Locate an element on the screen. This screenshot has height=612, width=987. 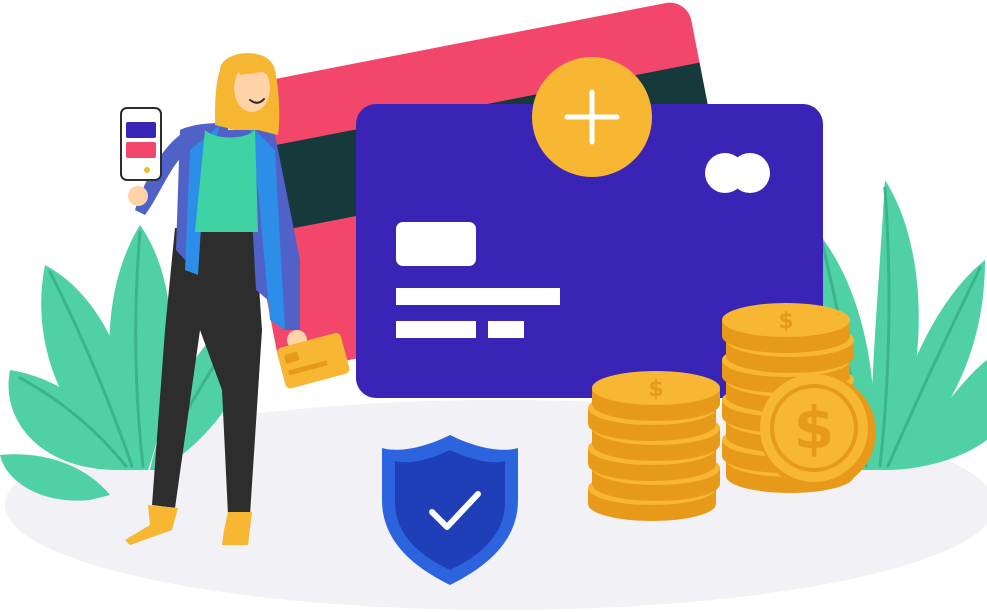
card-brand-logo is located at coordinates (737, 173).